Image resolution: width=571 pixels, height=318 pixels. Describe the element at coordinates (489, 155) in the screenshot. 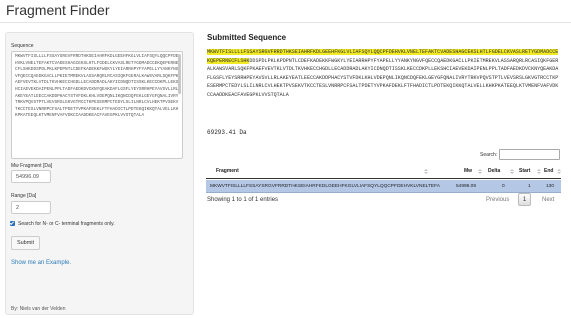

I see `table-search-label: Search:` at that location.